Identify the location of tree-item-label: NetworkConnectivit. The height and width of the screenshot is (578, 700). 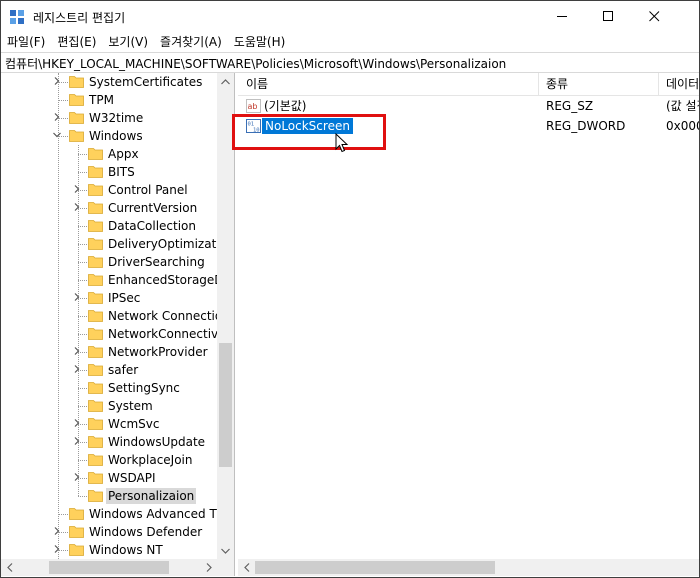
(167, 334).